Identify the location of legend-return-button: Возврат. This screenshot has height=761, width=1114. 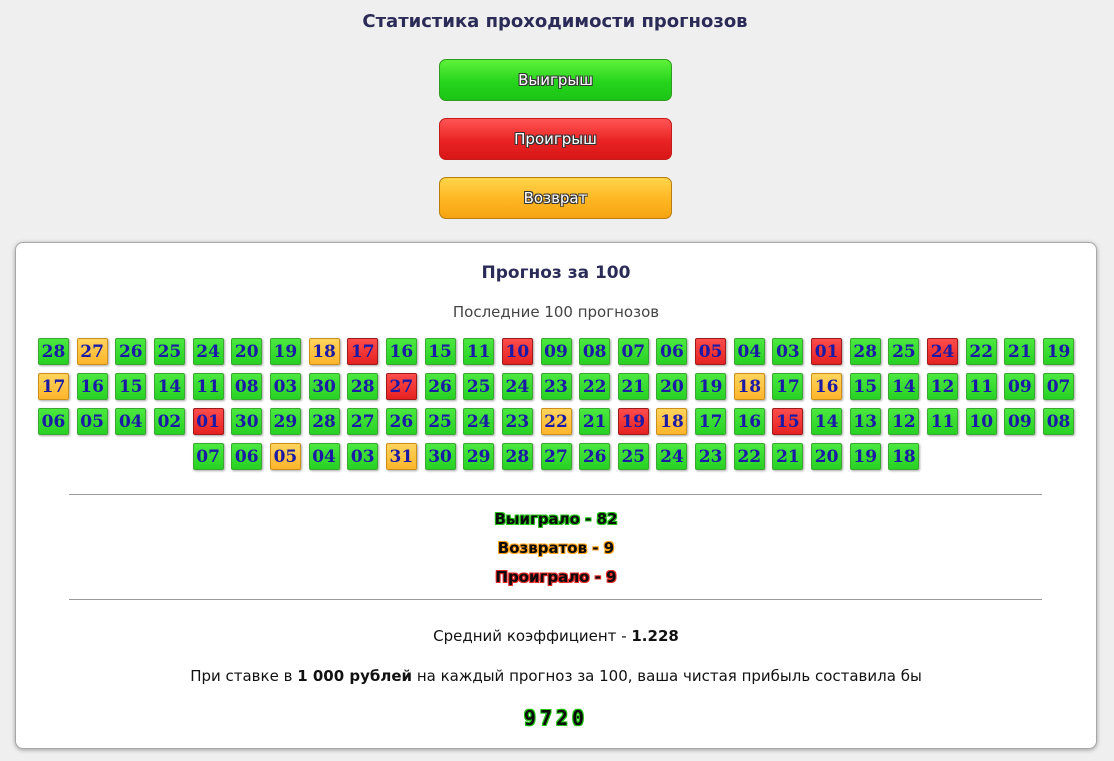
(555, 198).